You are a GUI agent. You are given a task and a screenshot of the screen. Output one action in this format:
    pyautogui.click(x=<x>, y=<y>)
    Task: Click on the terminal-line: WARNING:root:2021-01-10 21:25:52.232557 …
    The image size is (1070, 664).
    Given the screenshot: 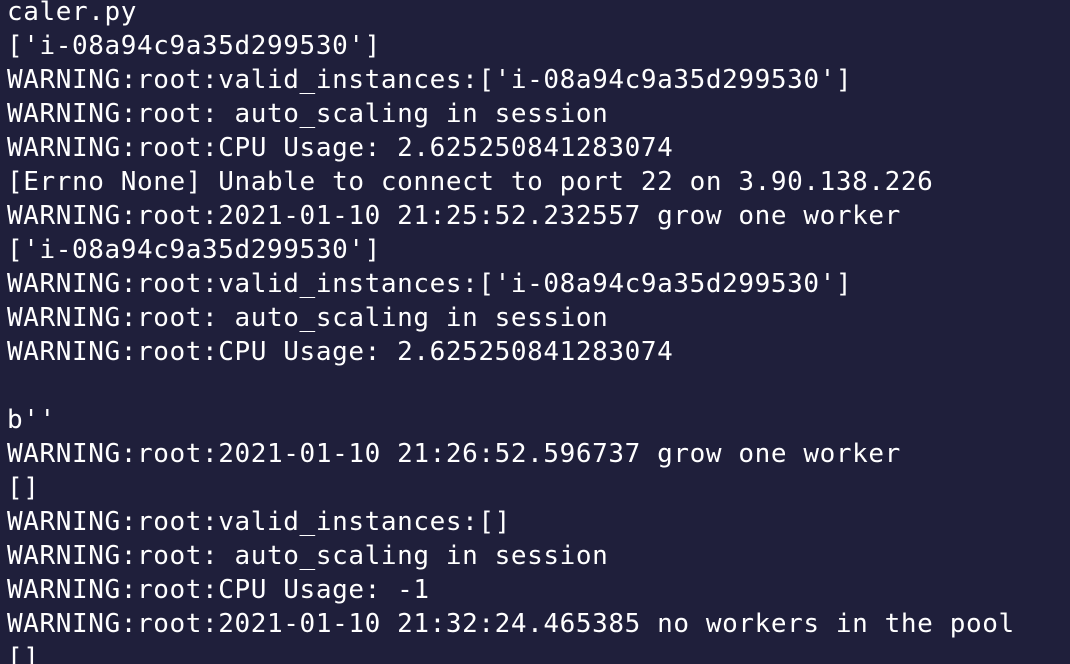 What is the action you would take?
    pyautogui.click(x=454, y=216)
    